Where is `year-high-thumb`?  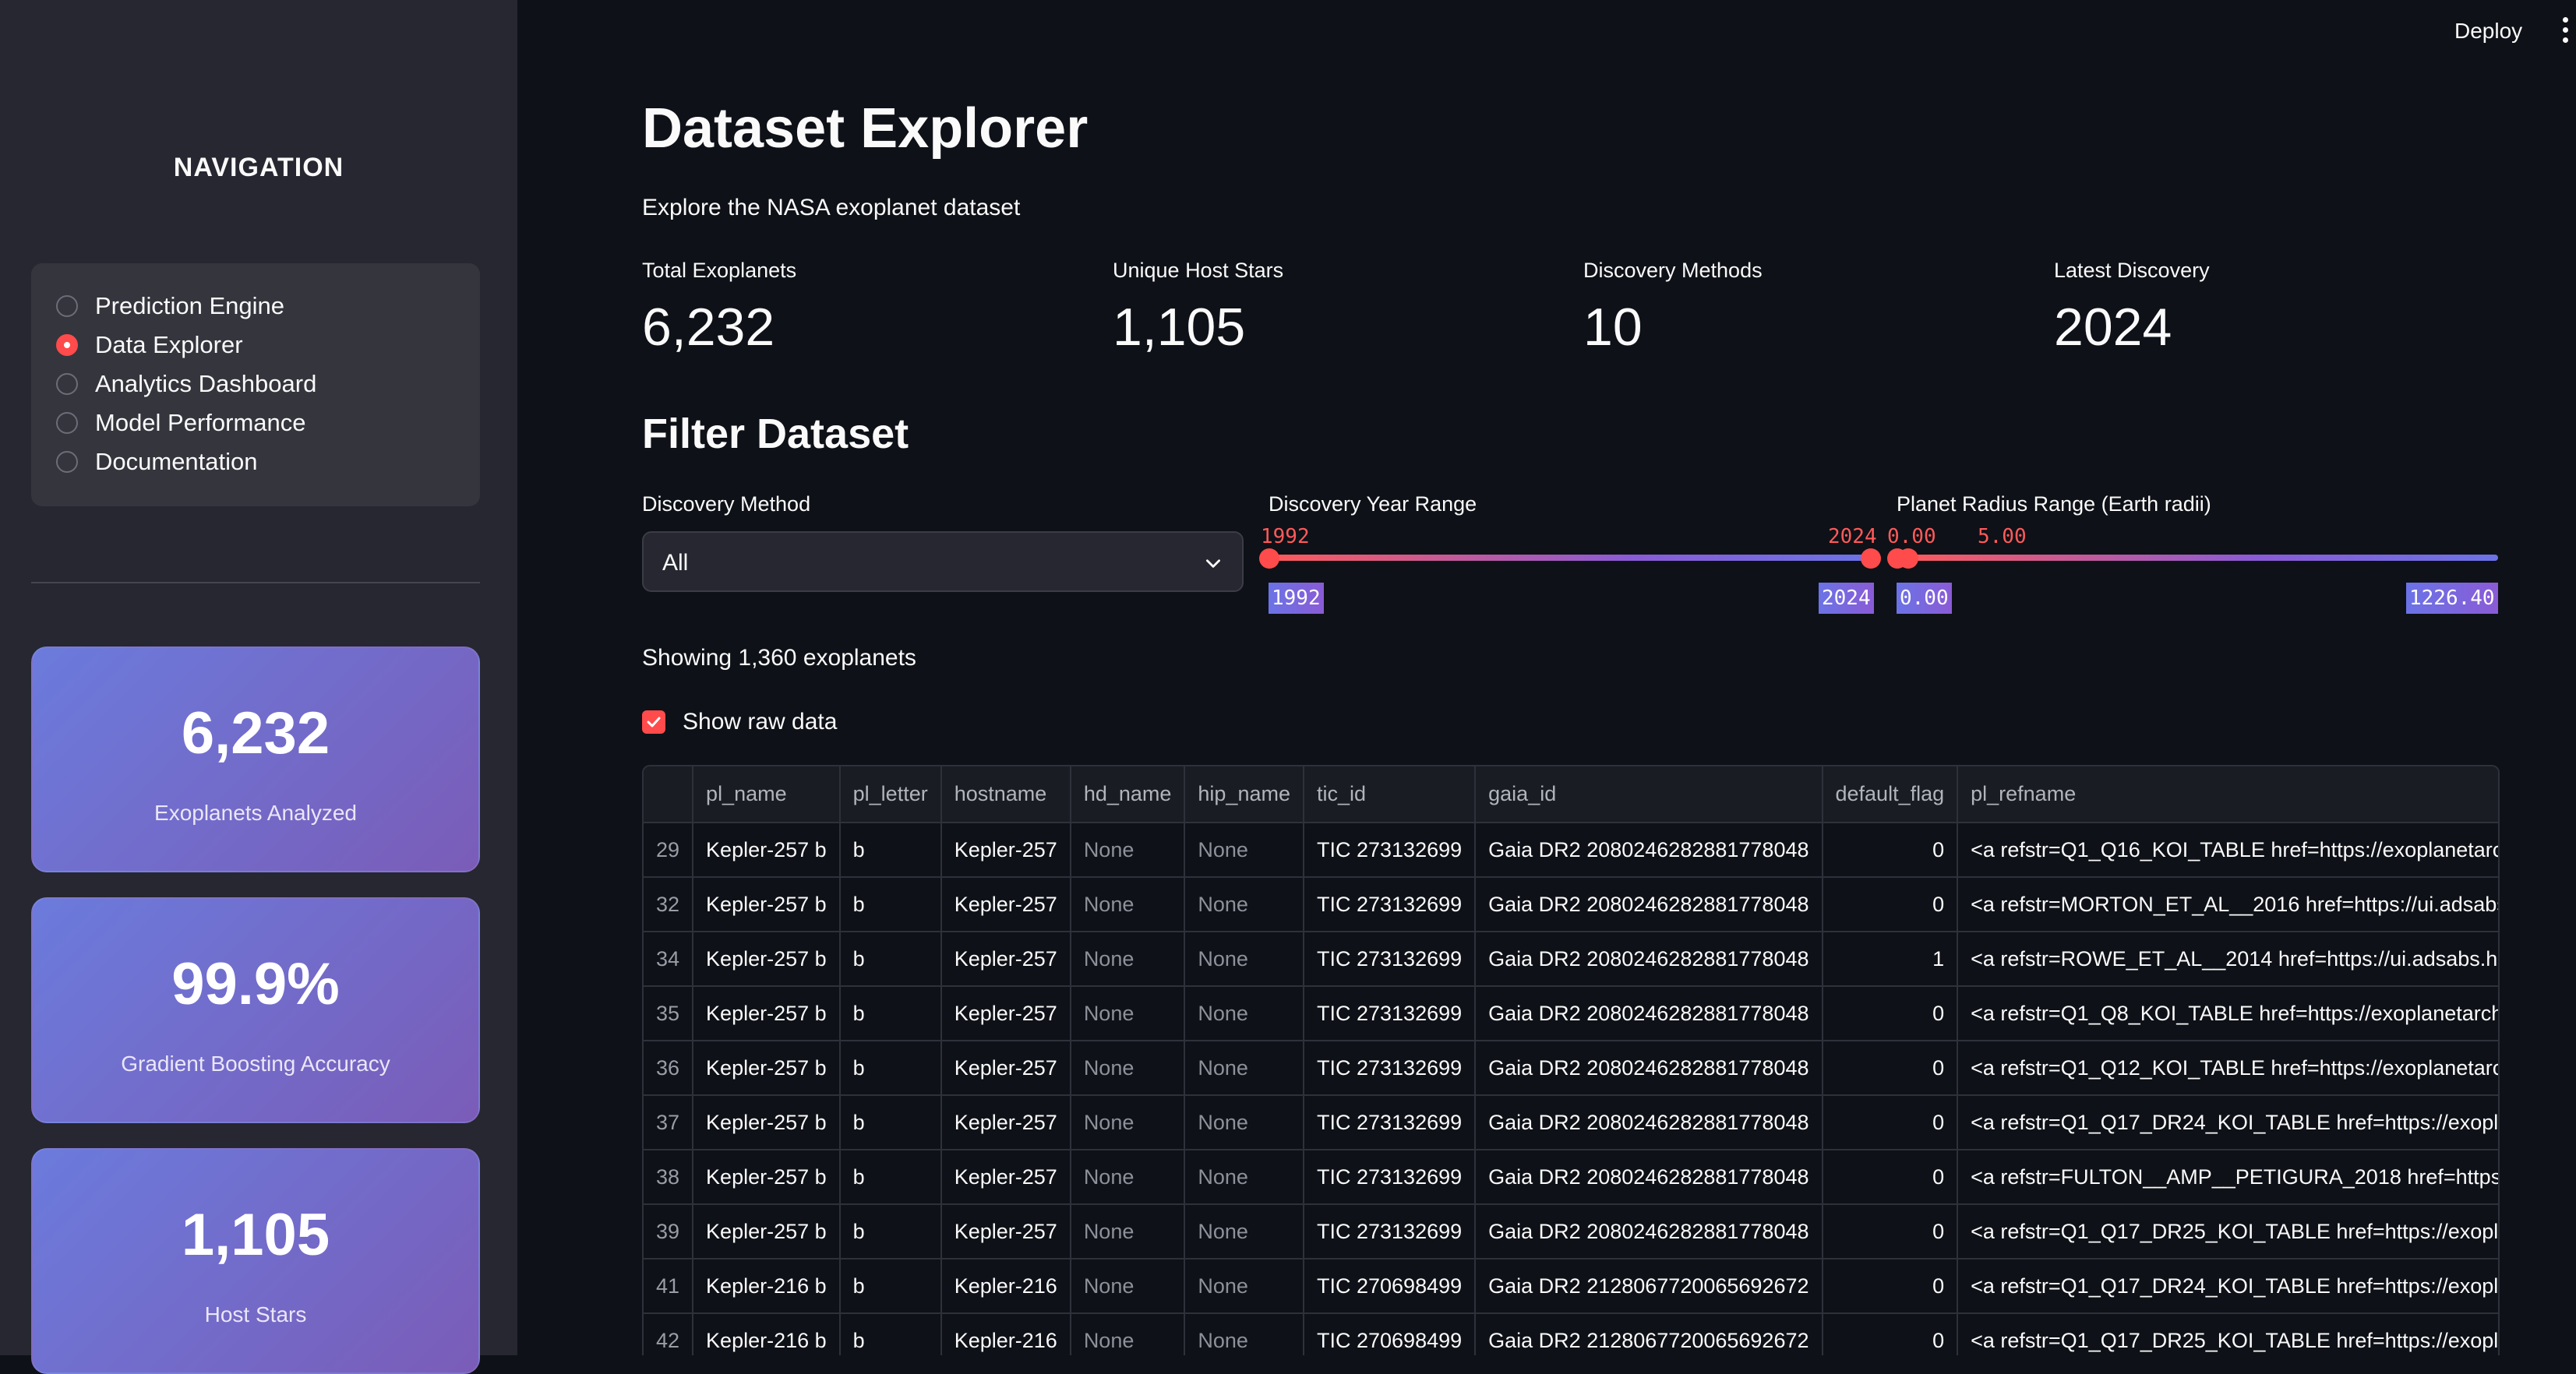
year-high-thumb is located at coordinates (1871, 559).